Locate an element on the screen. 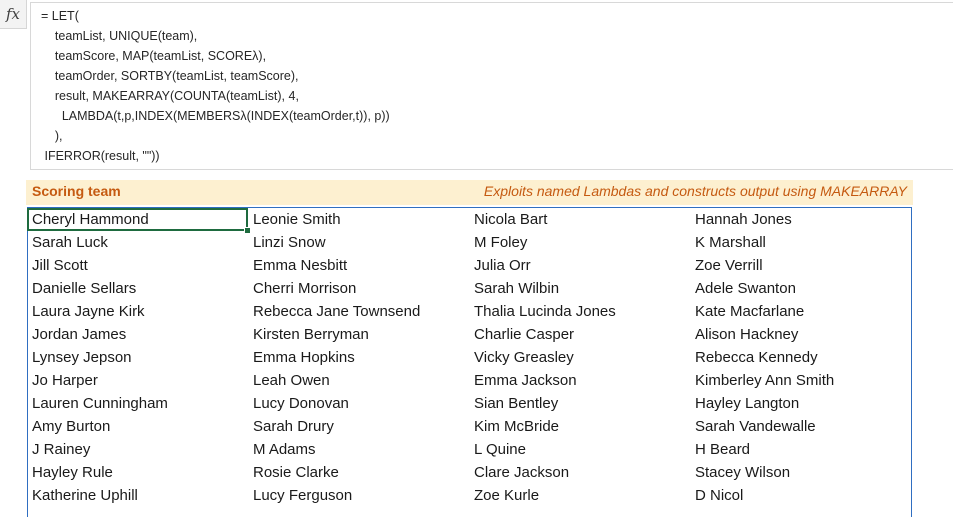 The width and height of the screenshot is (955, 517). fill-handle is located at coordinates (247, 230).